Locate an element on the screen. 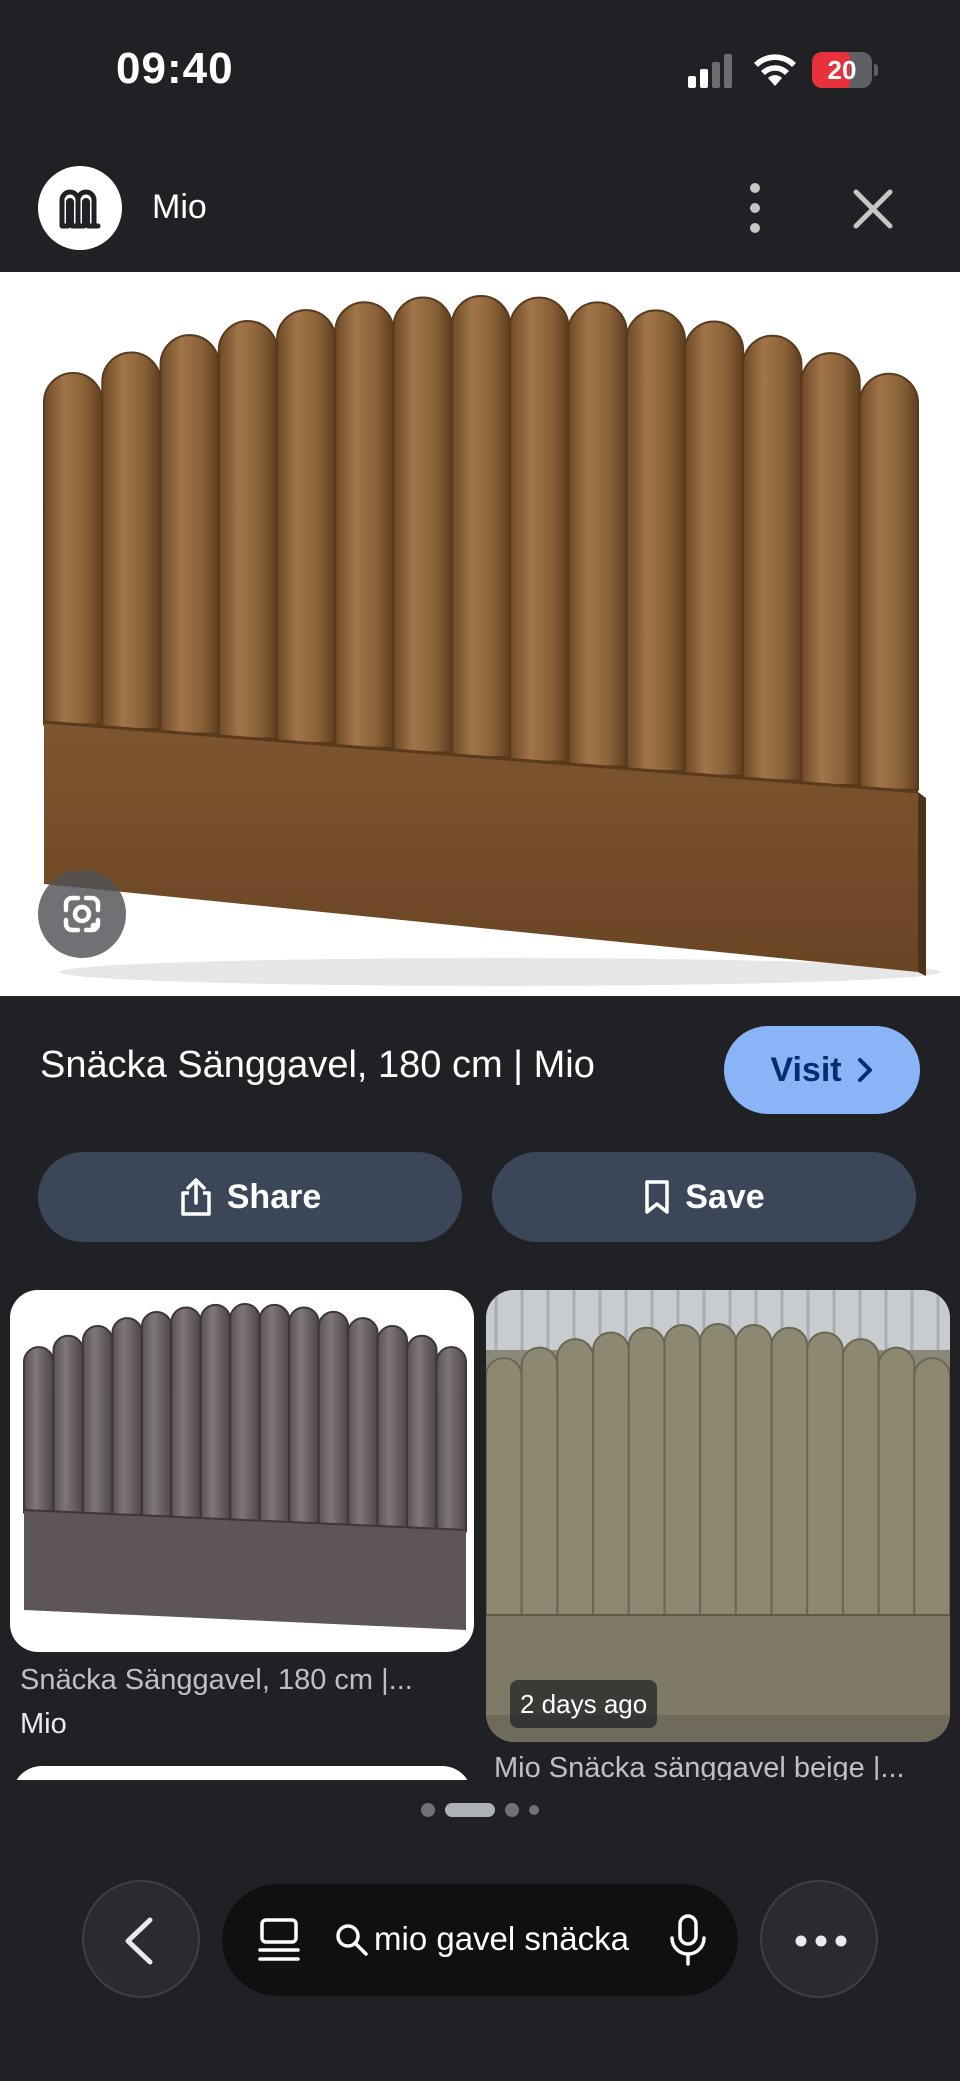 Image resolution: width=960 pixels, height=2081 pixels. time-badge: 2 days ago is located at coordinates (584, 1704).